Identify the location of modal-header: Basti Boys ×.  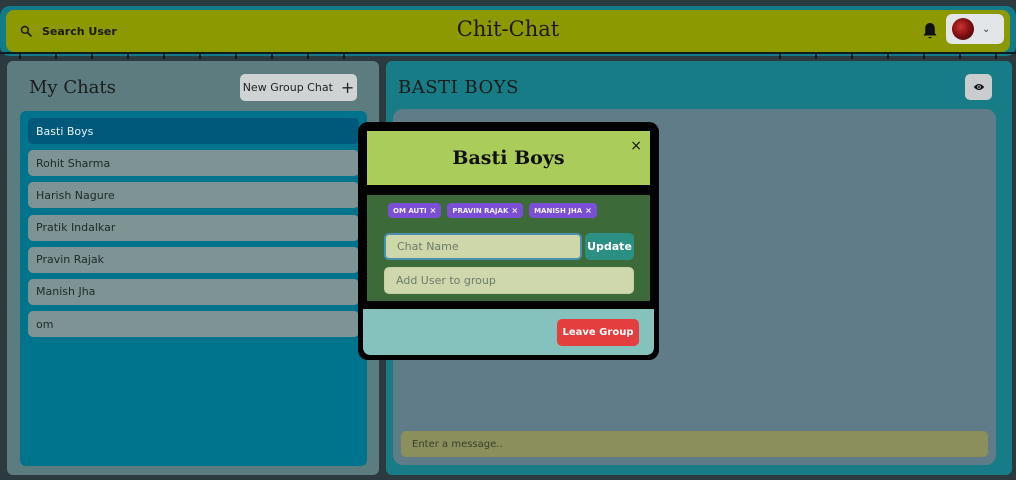
(508, 158).